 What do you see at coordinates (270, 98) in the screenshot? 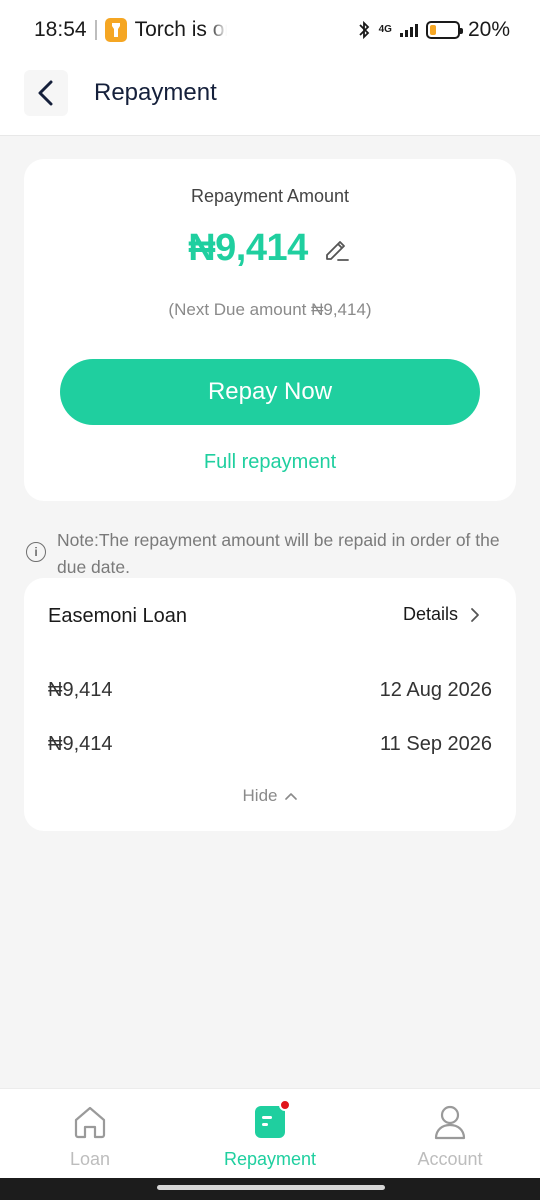
I see `app-header: Repayment` at bounding box center [270, 98].